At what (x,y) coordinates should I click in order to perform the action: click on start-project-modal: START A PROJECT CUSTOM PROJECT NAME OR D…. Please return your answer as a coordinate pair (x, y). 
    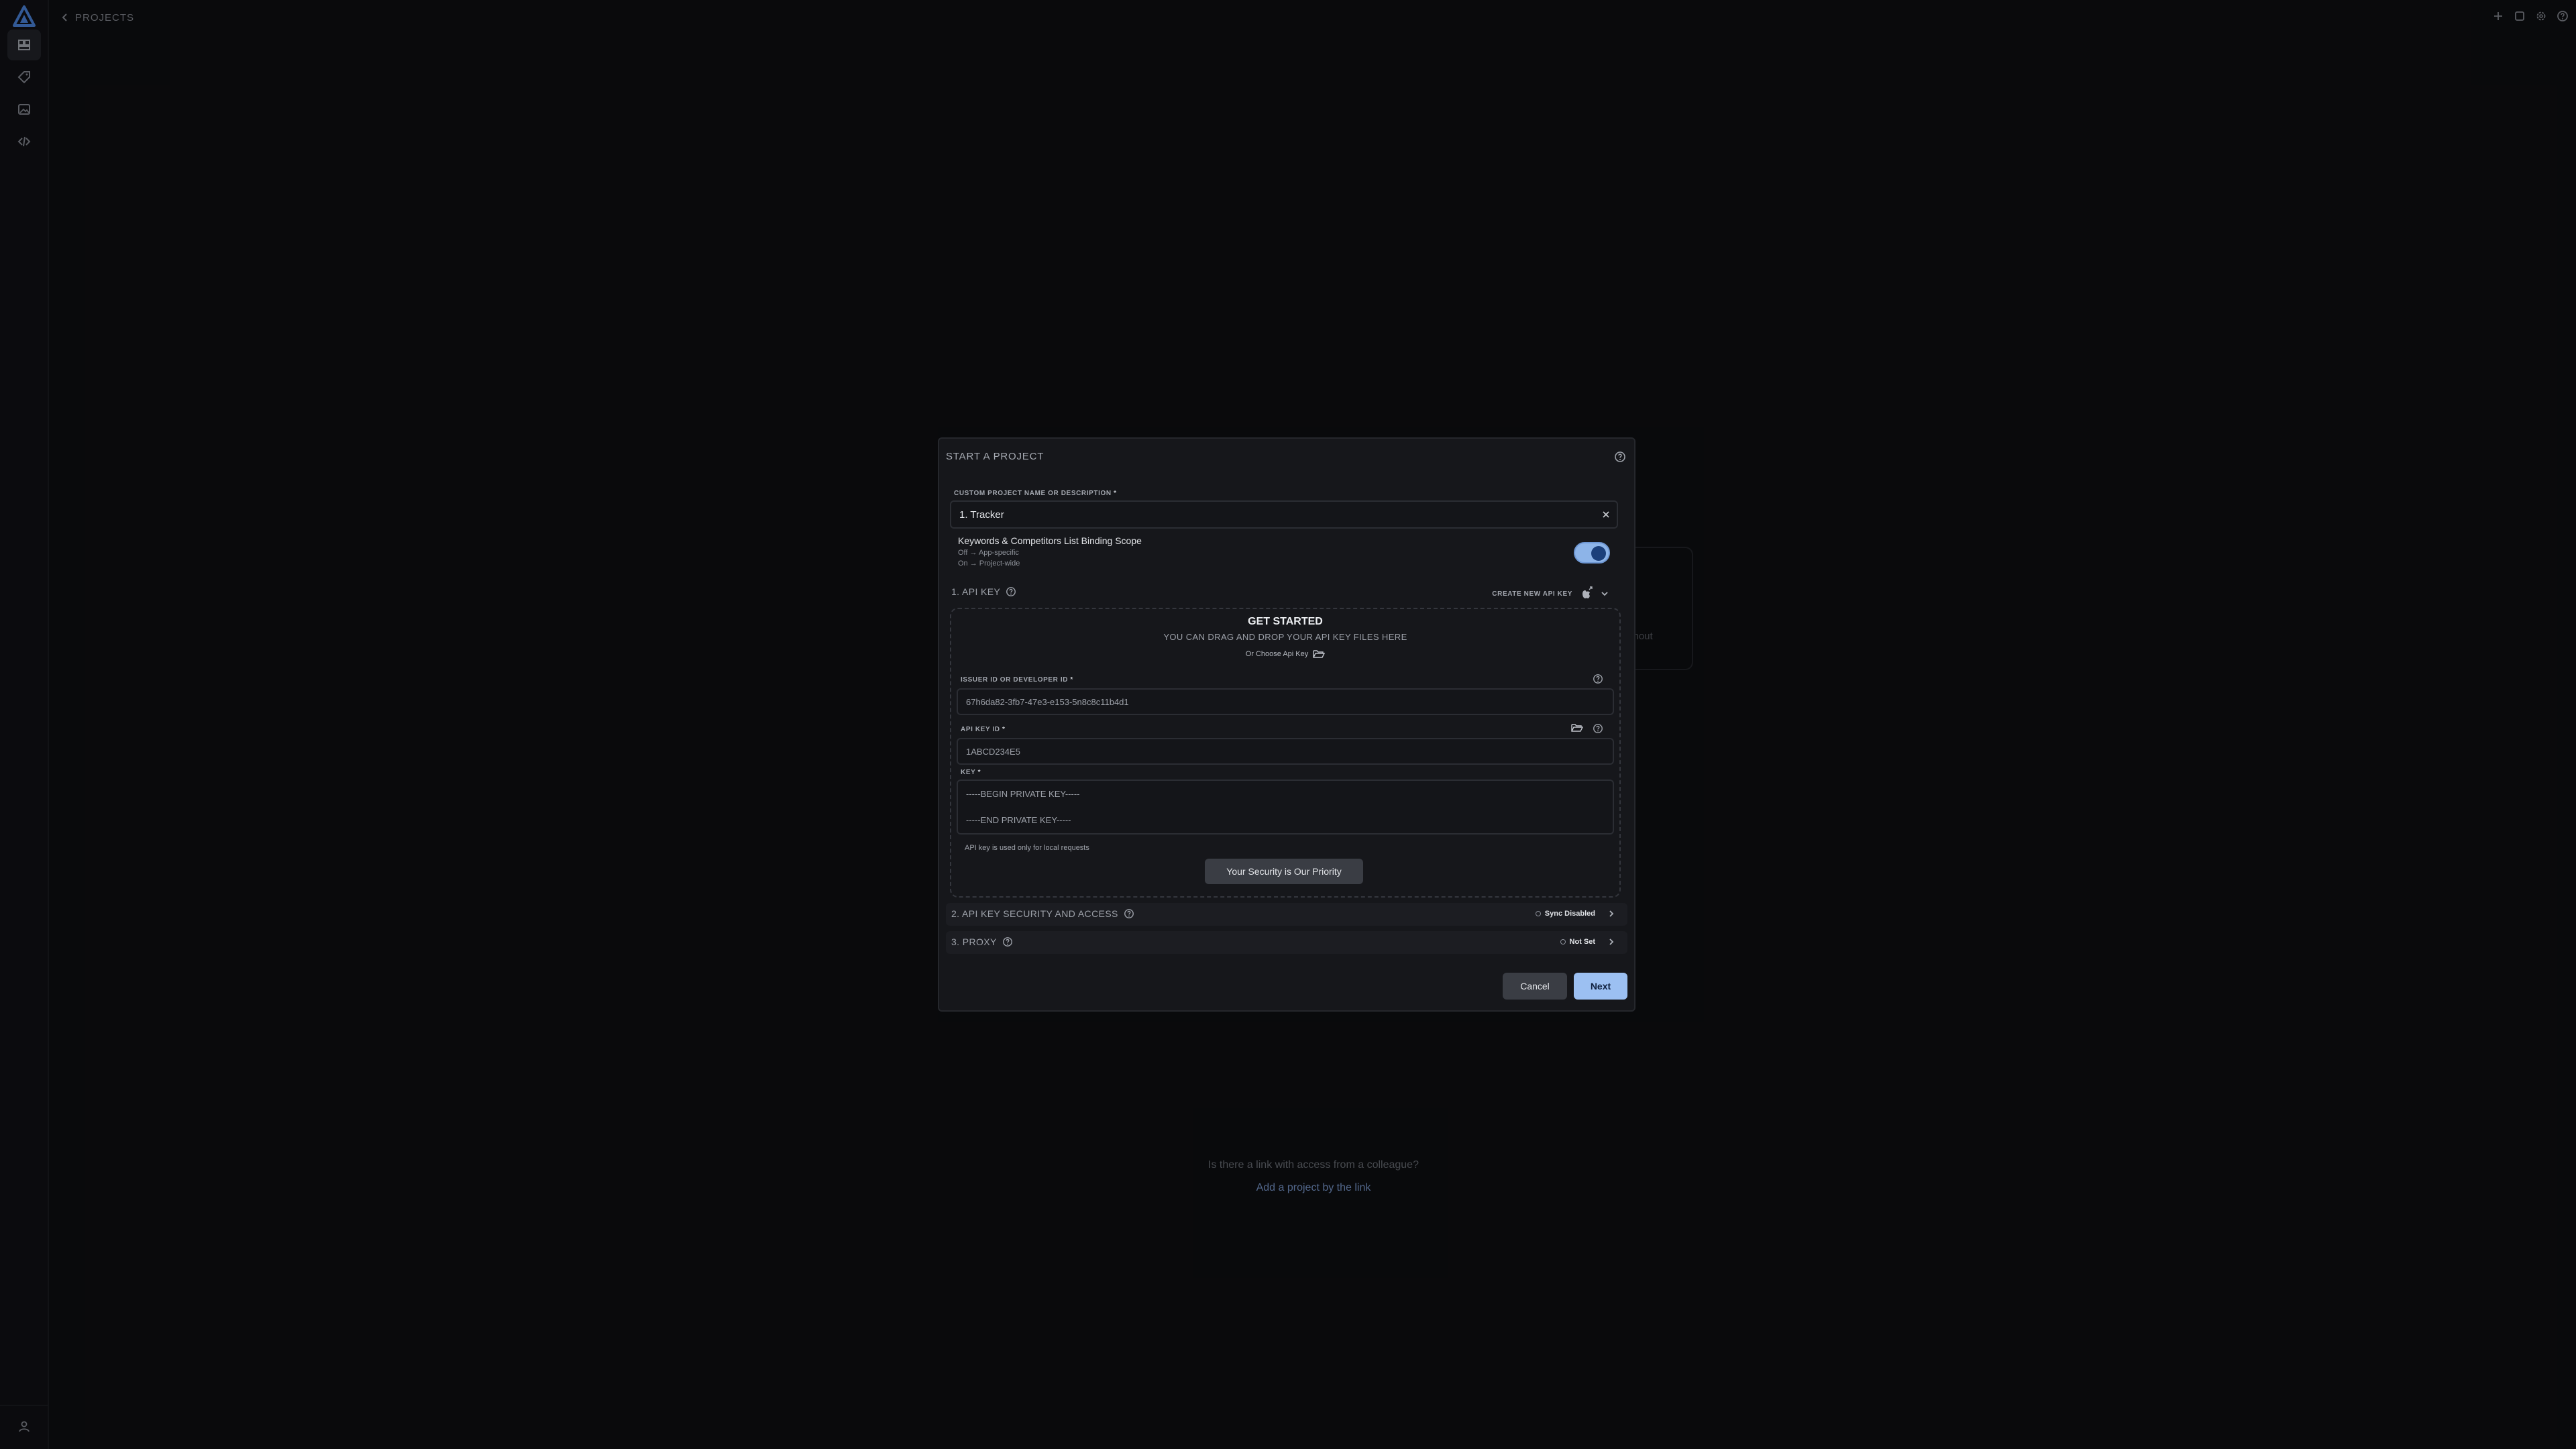
    Looking at the image, I should click on (1286, 724).